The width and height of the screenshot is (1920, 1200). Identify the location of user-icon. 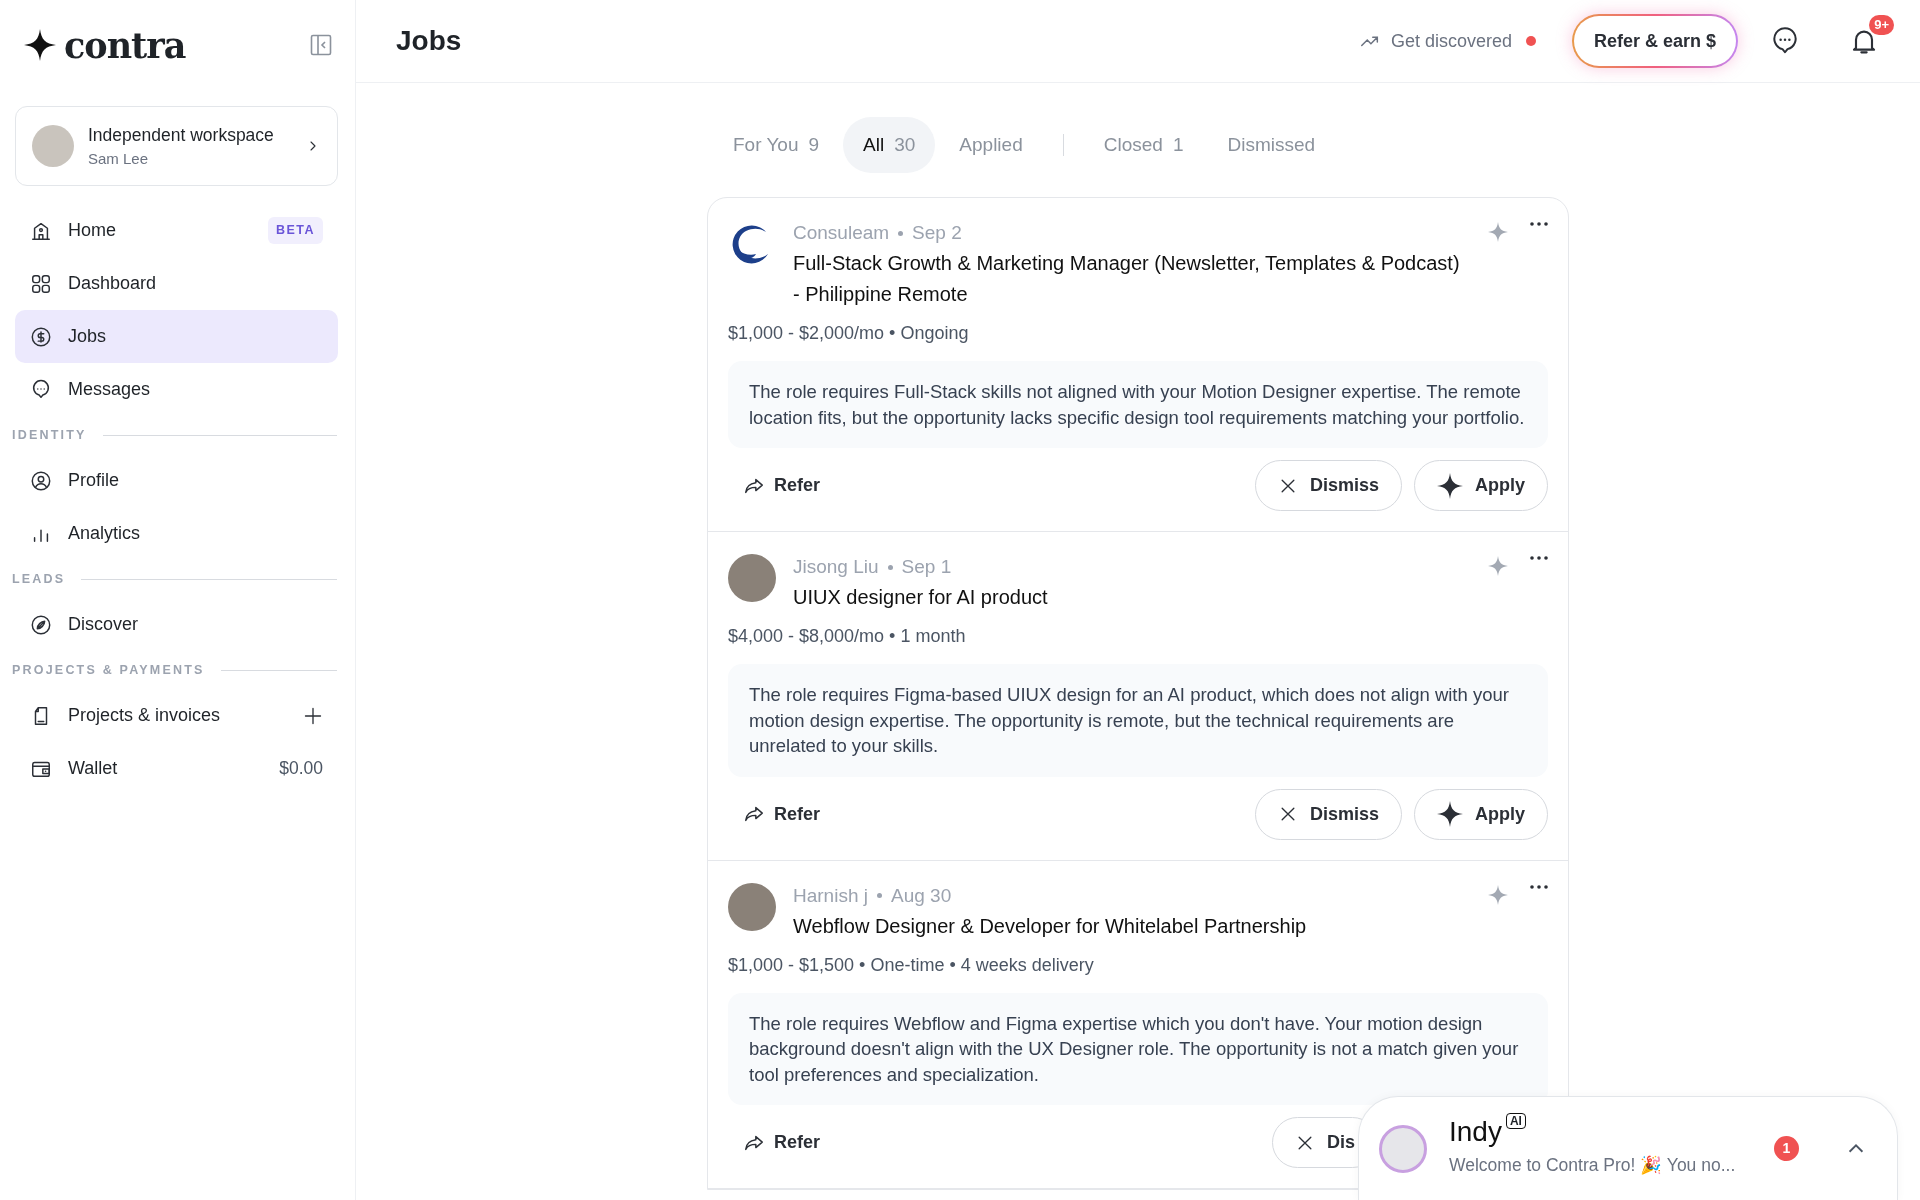
(41, 480).